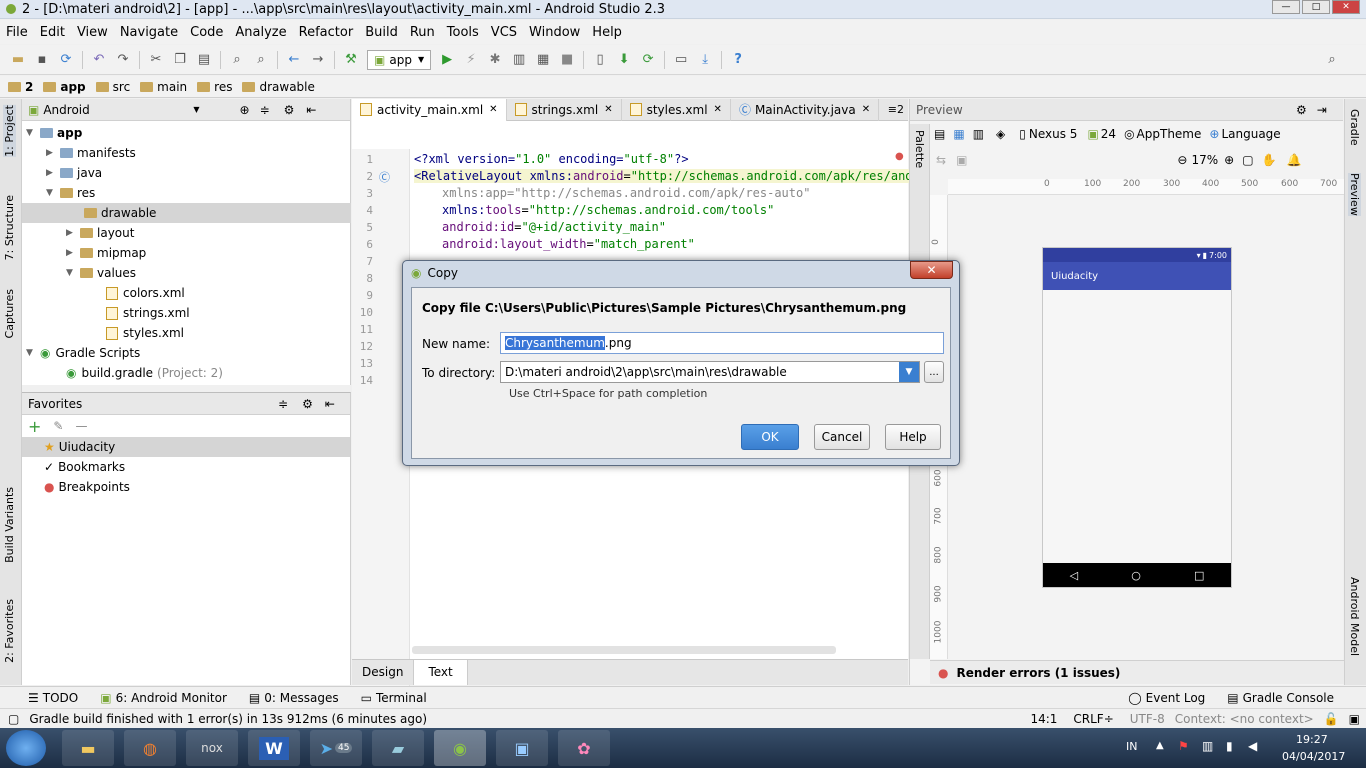  What do you see at coordinates (383, 672) in the screenshot?
I see `tab-design: Design` at bounding box center [383, 672].